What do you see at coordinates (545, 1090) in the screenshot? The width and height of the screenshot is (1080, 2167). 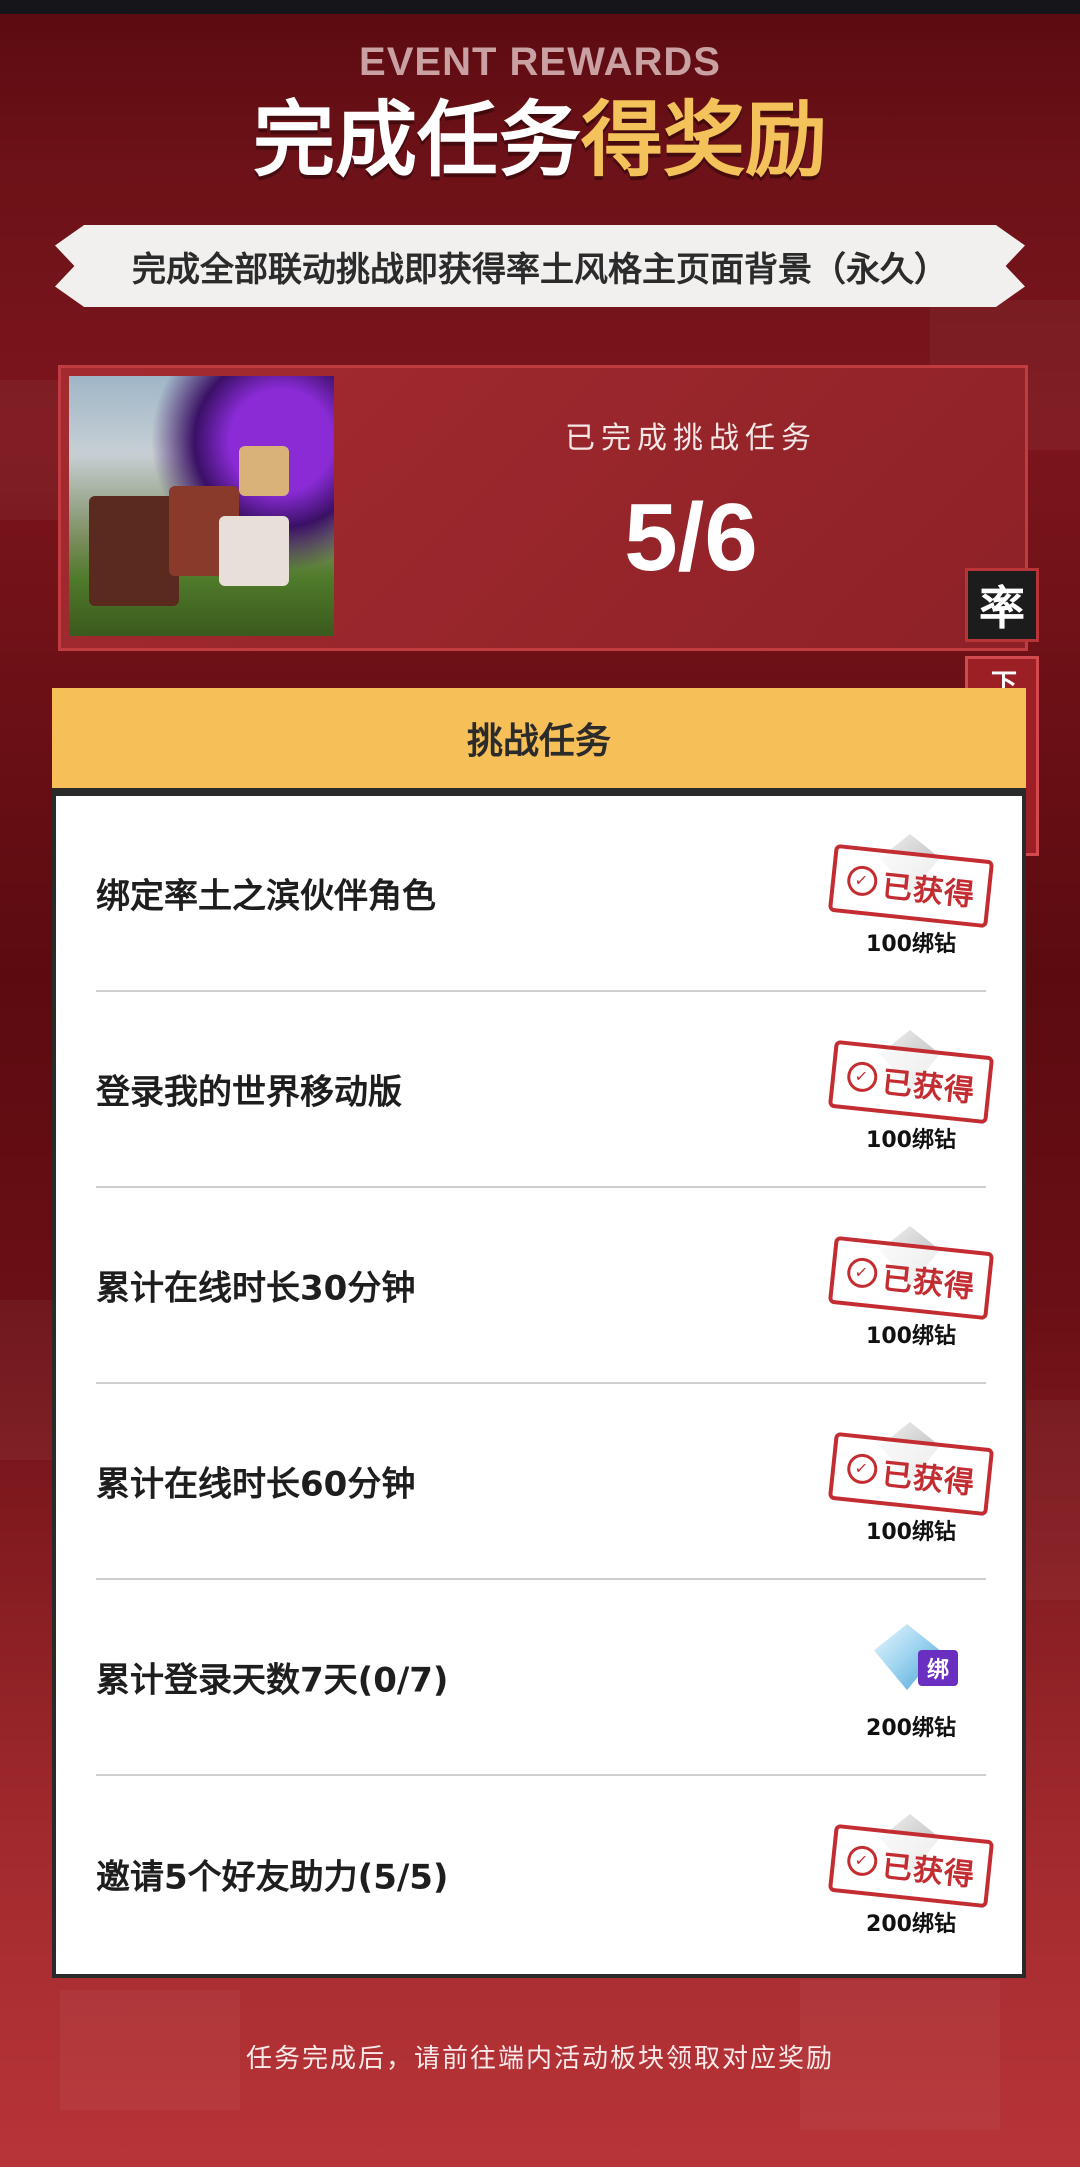 I see `task-row: 登录我的世界移动版 ✓ 已获得 100绑钻` at bounding box center [545, 1090].